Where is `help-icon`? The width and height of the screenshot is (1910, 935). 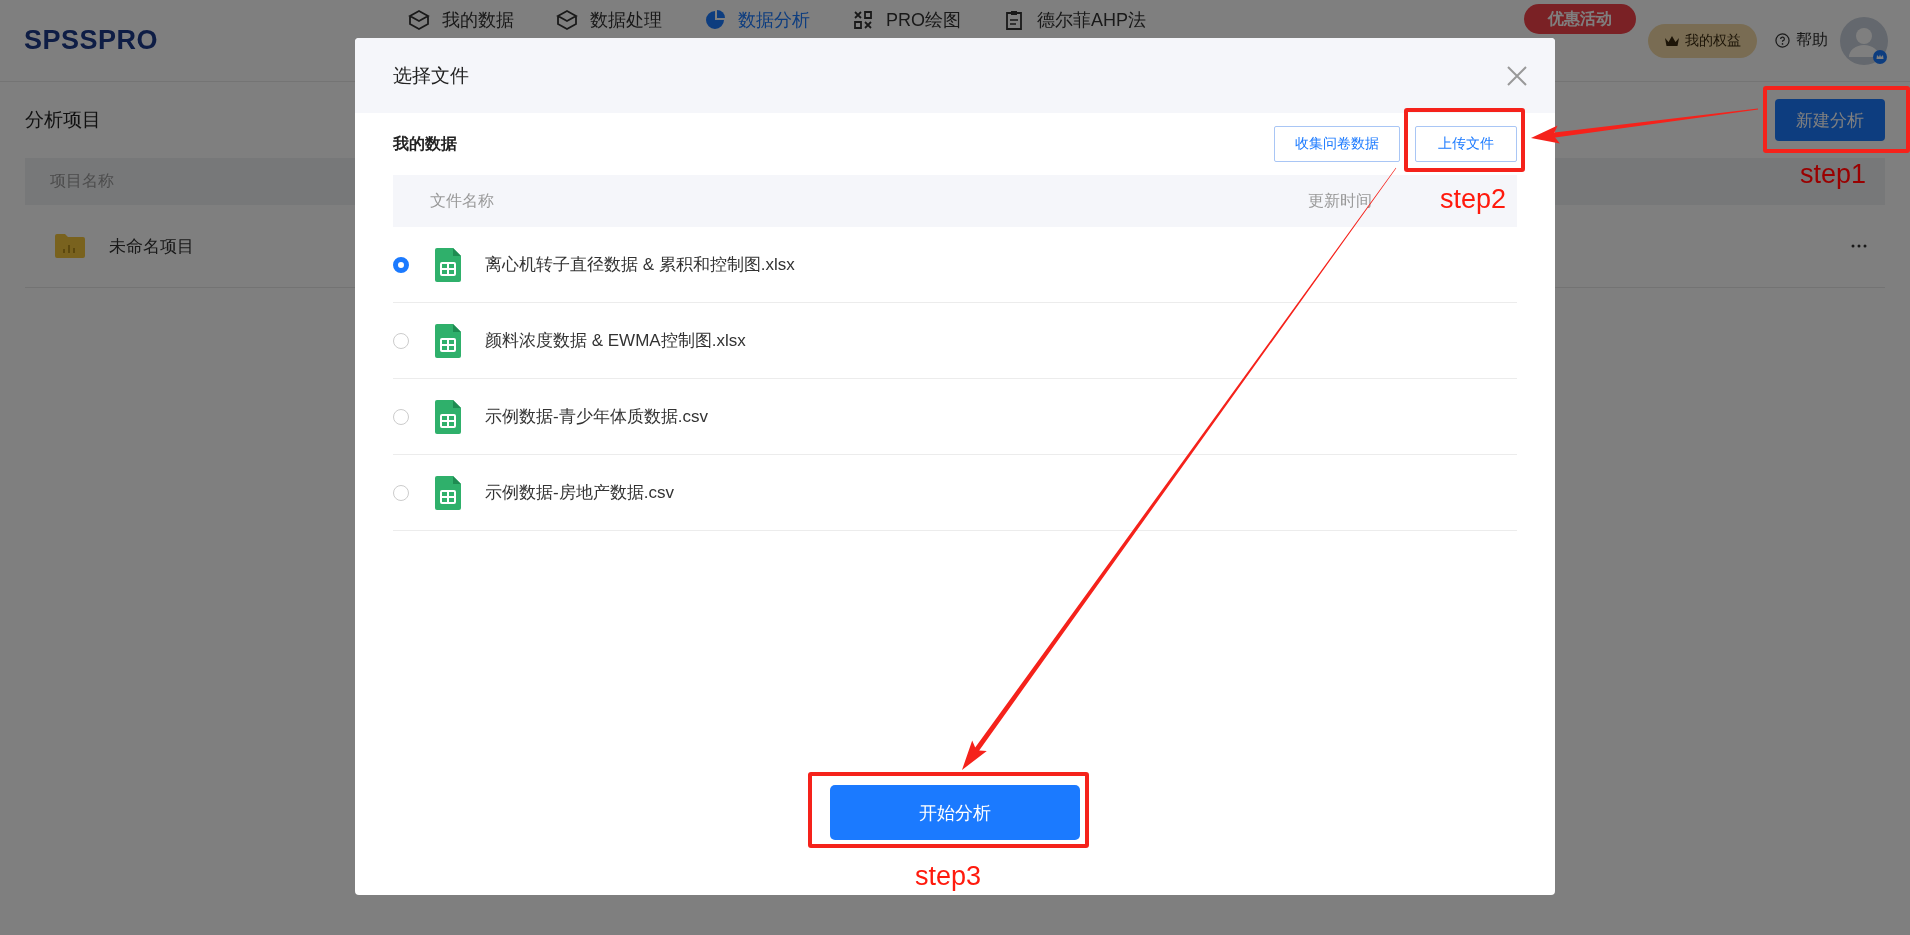
help-icon is located at coordinates (1782, 40).